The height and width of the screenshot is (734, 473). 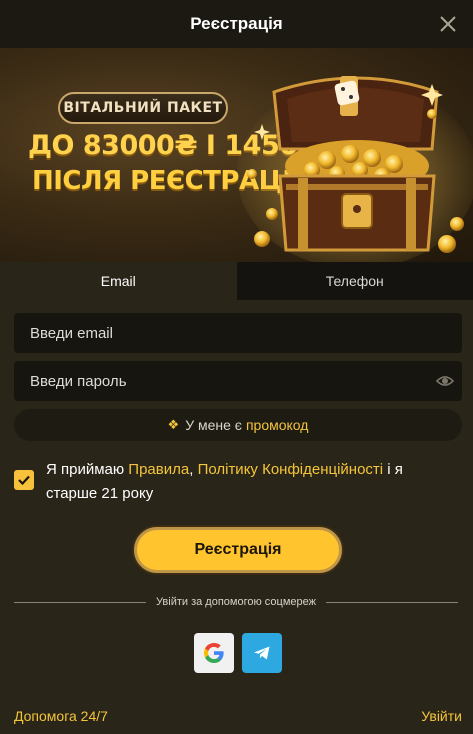 I want to click on auth-tabs: Email Телефон, so click(x=236, y=281).